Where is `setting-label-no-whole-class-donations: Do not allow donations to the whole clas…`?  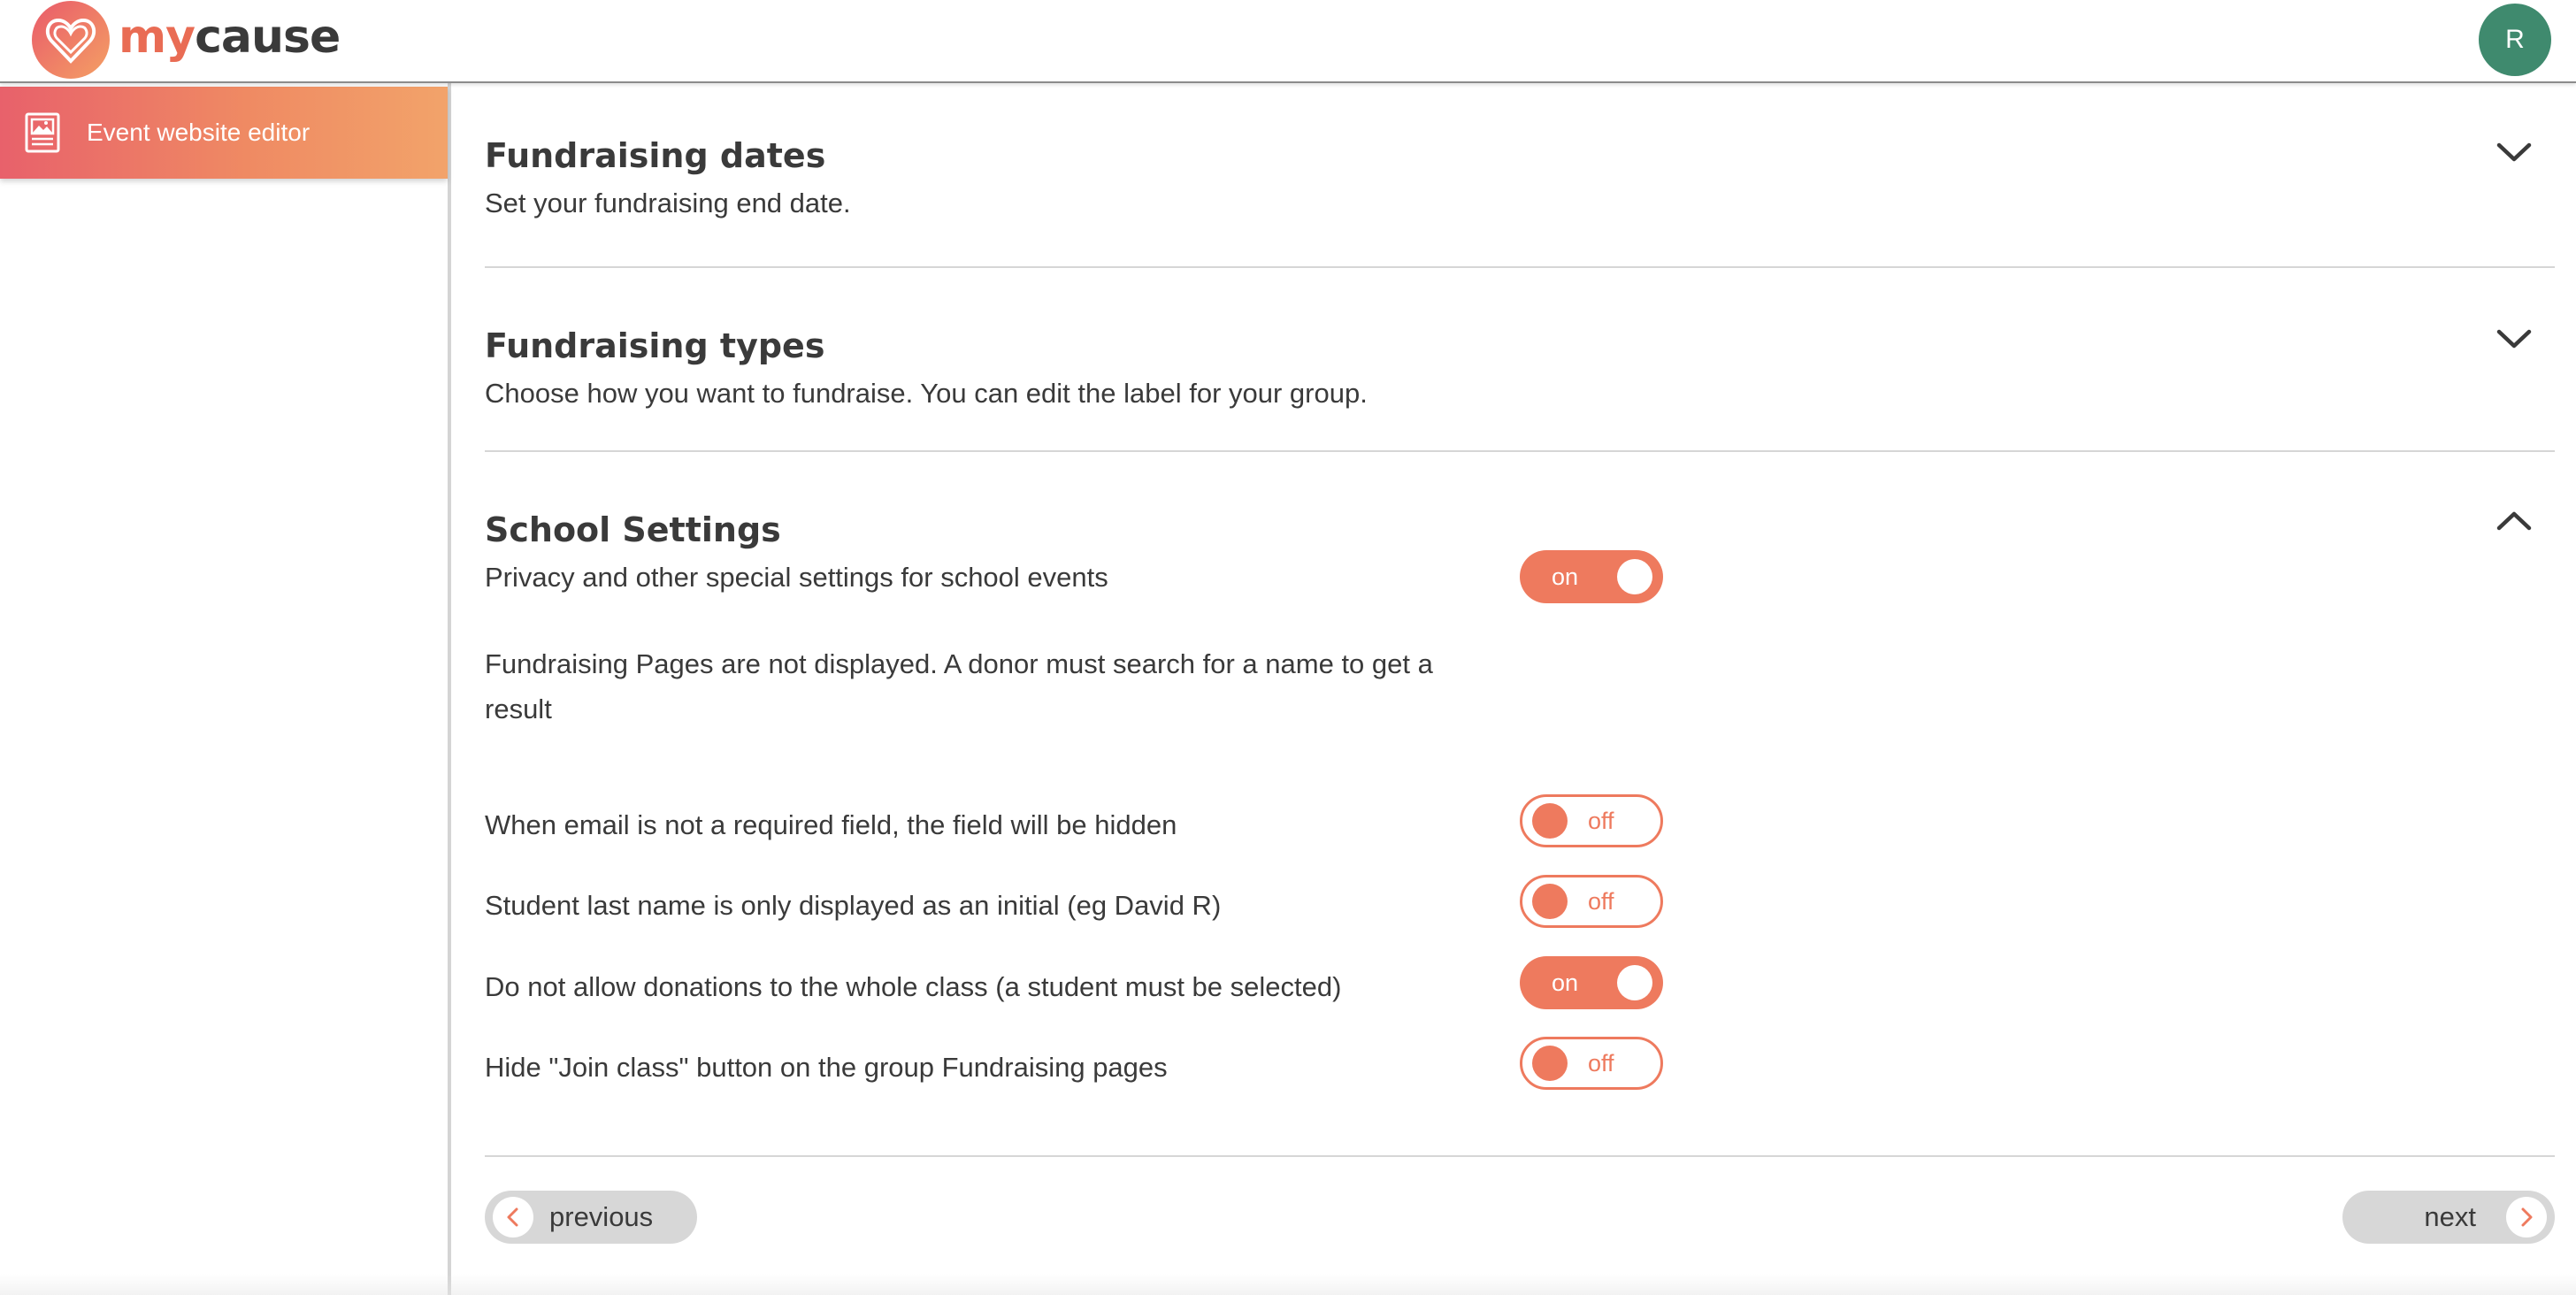
setting-label-no-whole-class-donations: Do not allow donations to the whole clas… is located at coordinates (913, 987).